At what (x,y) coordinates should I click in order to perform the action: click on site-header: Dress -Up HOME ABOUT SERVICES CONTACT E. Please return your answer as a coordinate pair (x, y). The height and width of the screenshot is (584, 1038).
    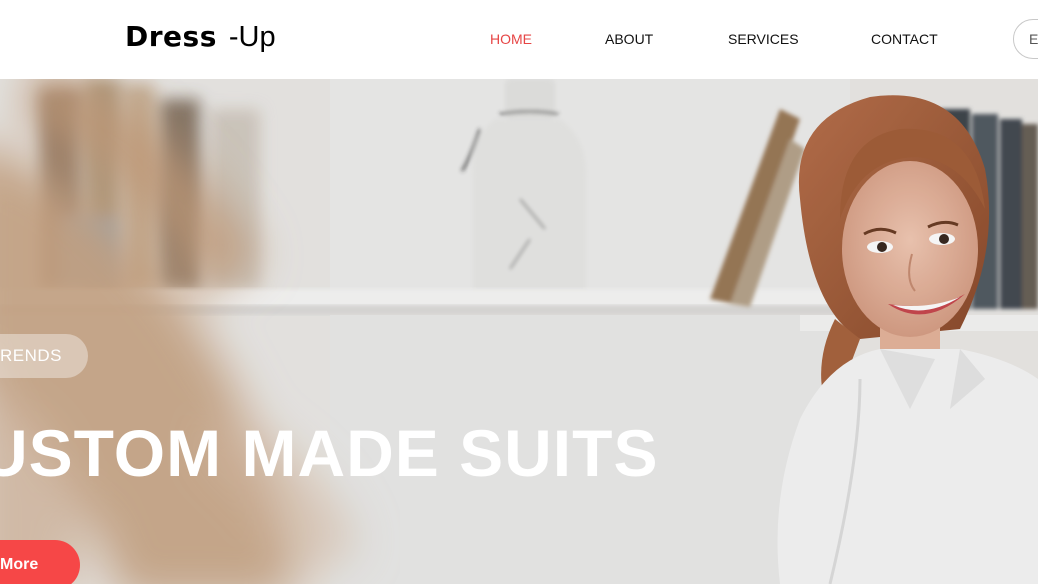
    Looking at the image, I should click on (519, 39).